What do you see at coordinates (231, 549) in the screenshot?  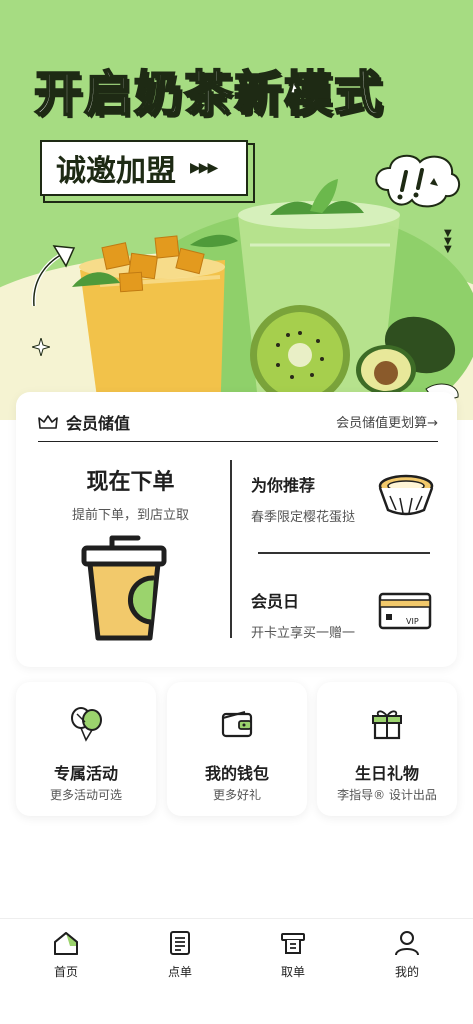 I see `vertical-divider` at bounding box center [231, 549].